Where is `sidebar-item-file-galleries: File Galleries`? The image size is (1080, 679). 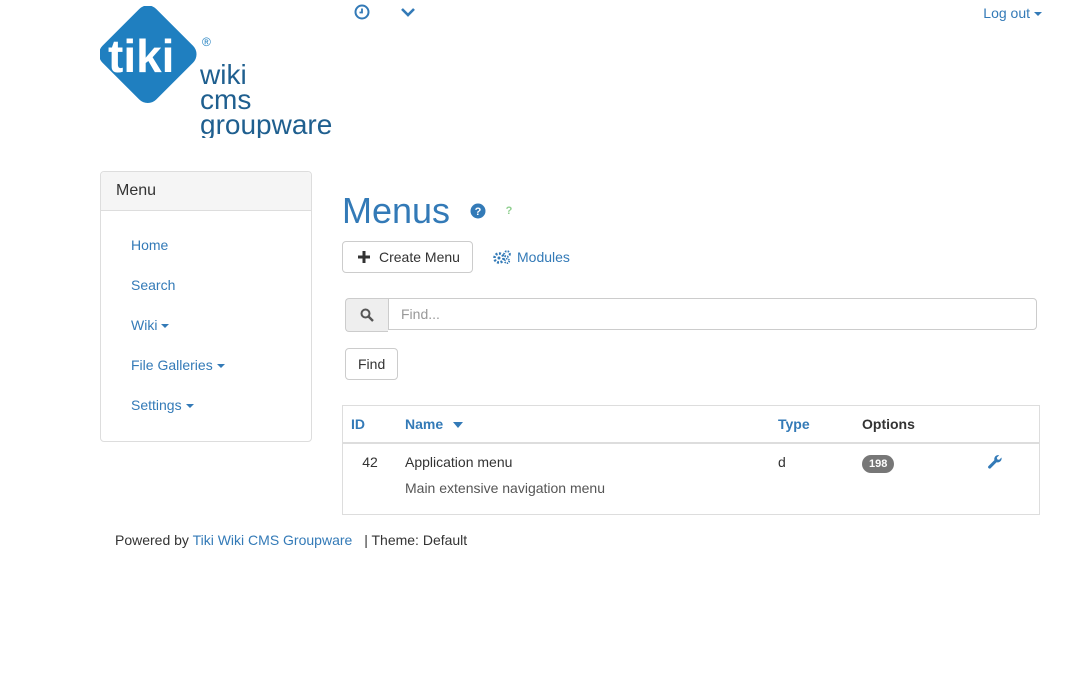 sidebar-item-file-galleries: File Galleries is located at coordinates (178, 365).